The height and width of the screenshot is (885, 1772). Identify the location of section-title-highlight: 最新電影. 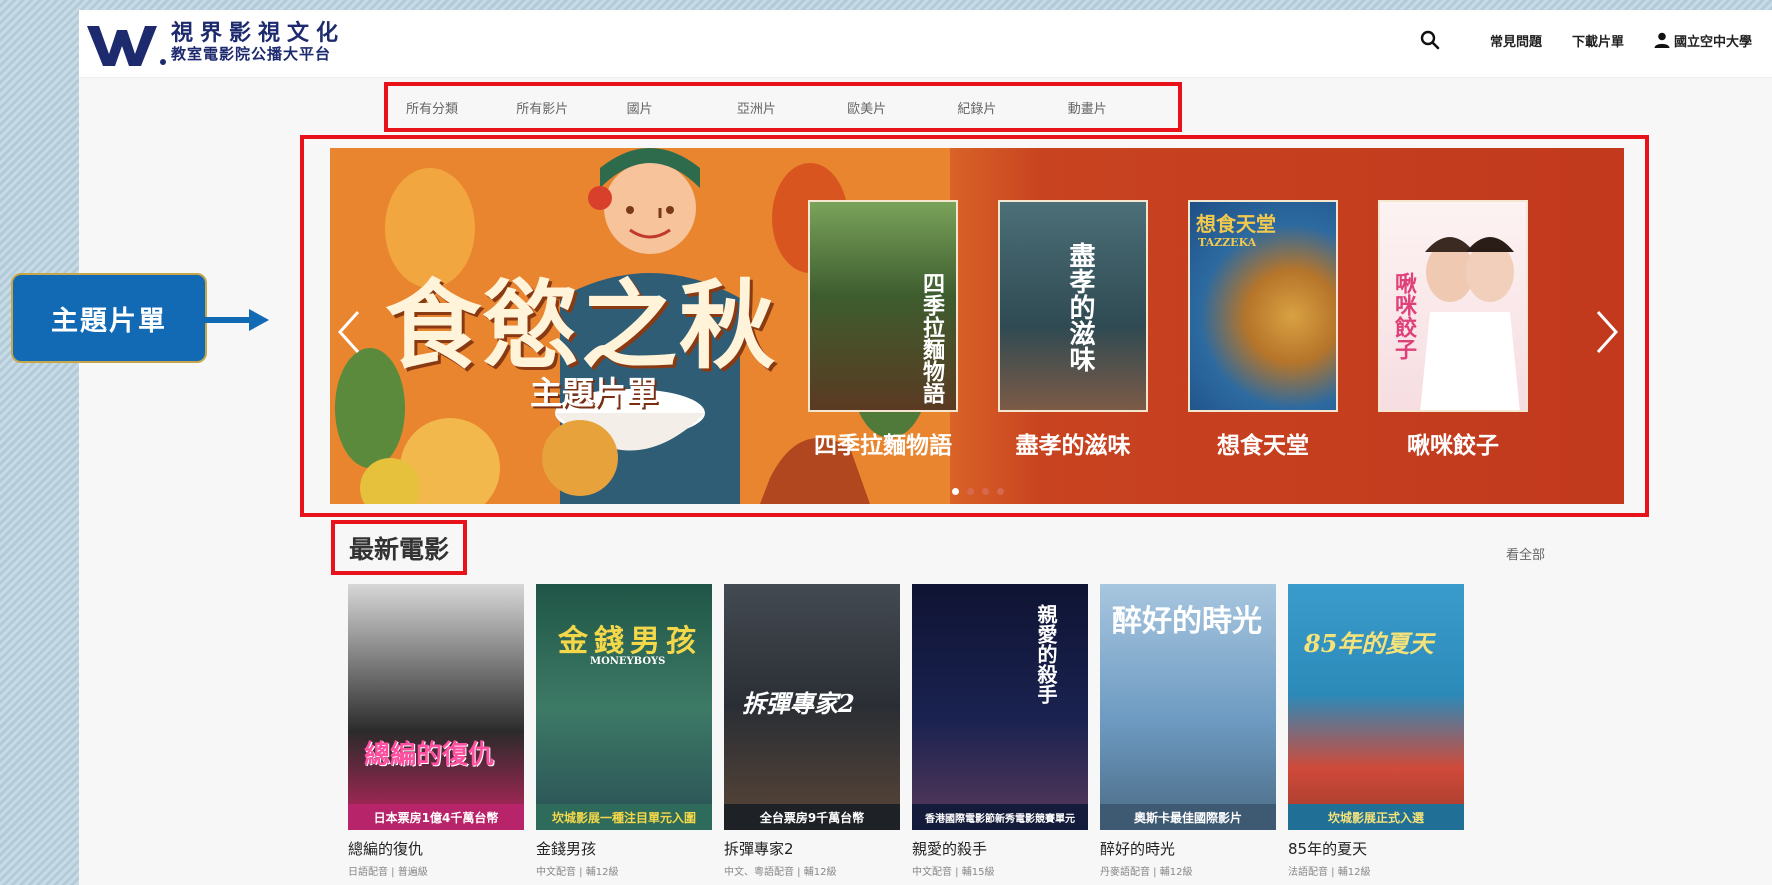
(399, 547).